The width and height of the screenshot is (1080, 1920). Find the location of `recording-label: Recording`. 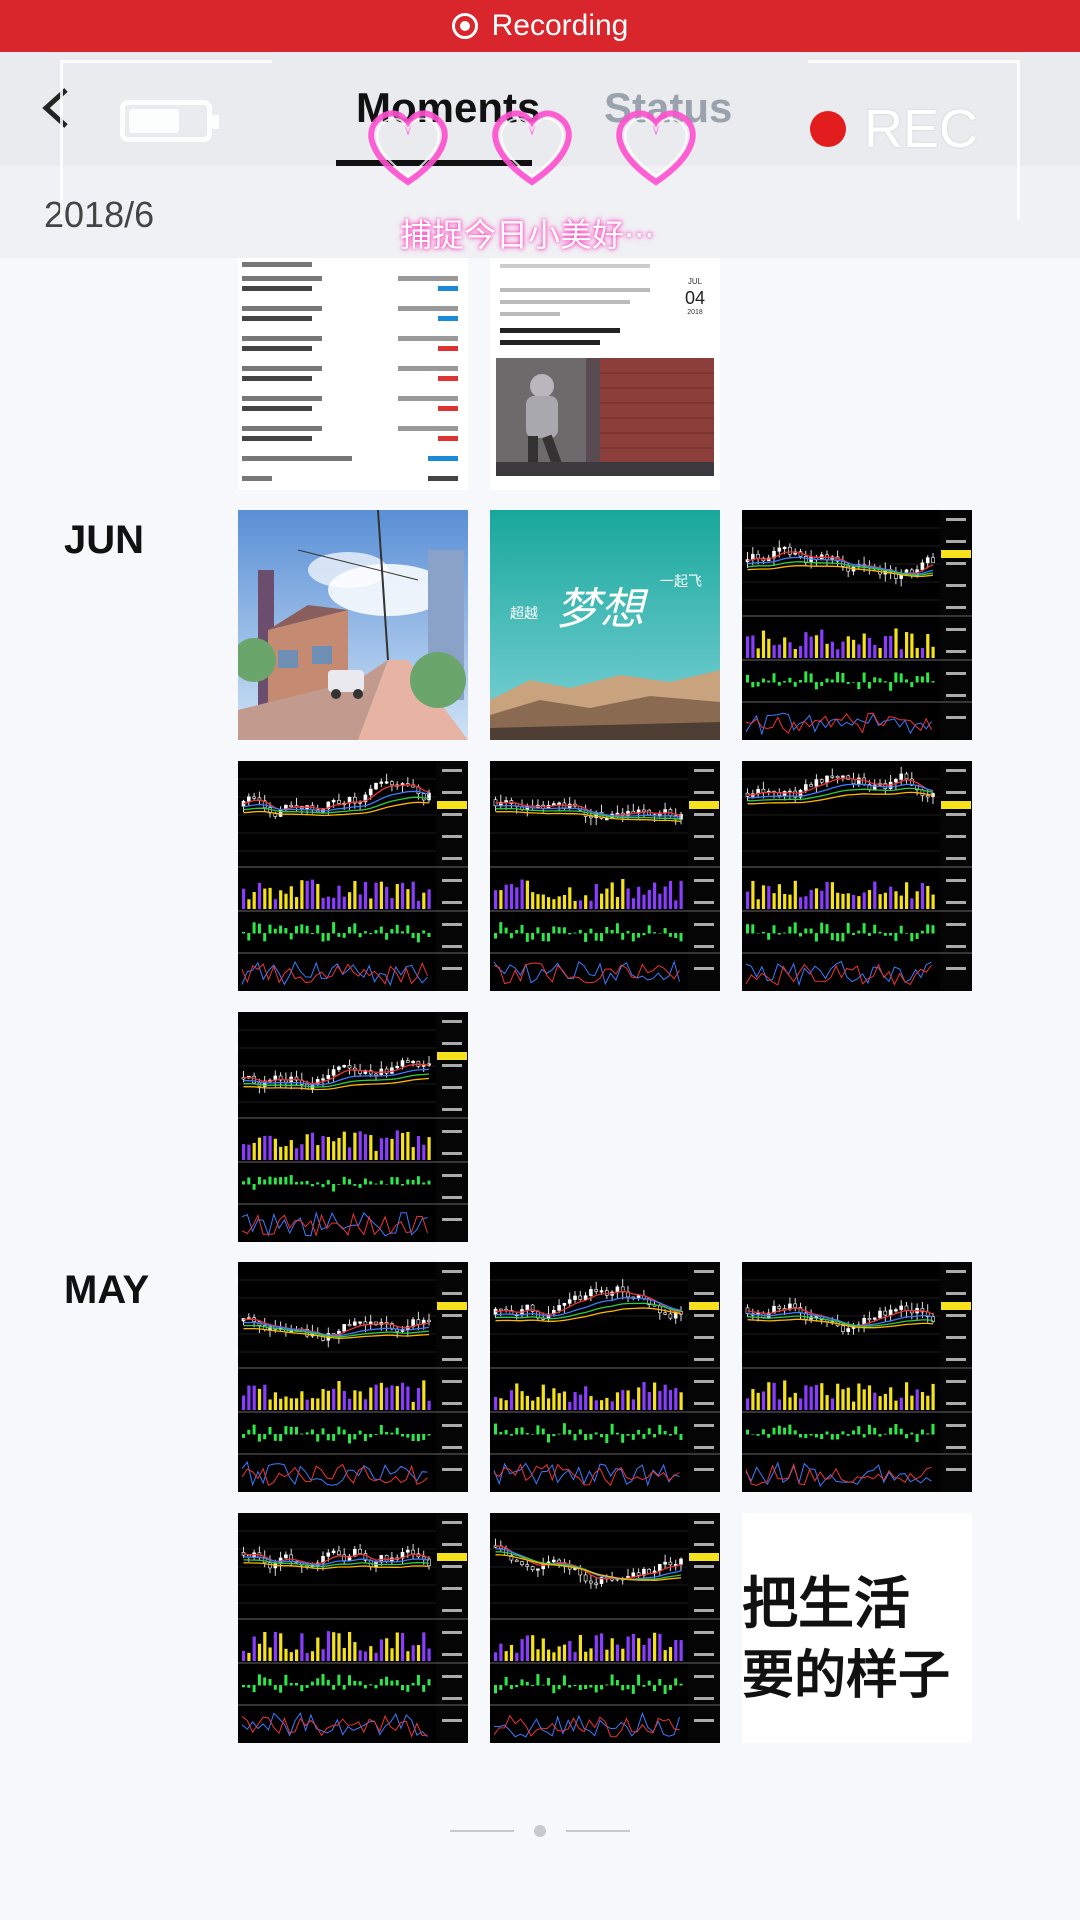

recording-label: Recording is located at coordinates (560, 25).